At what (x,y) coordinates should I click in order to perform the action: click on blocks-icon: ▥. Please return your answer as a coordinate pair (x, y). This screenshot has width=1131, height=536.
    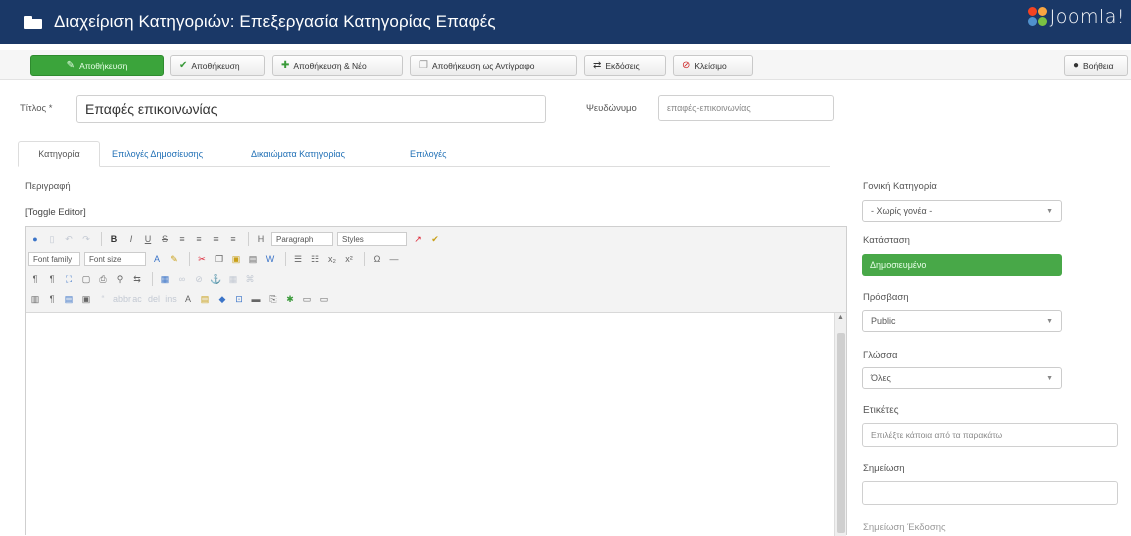
    Looking at the image, I should click on (35, 299).